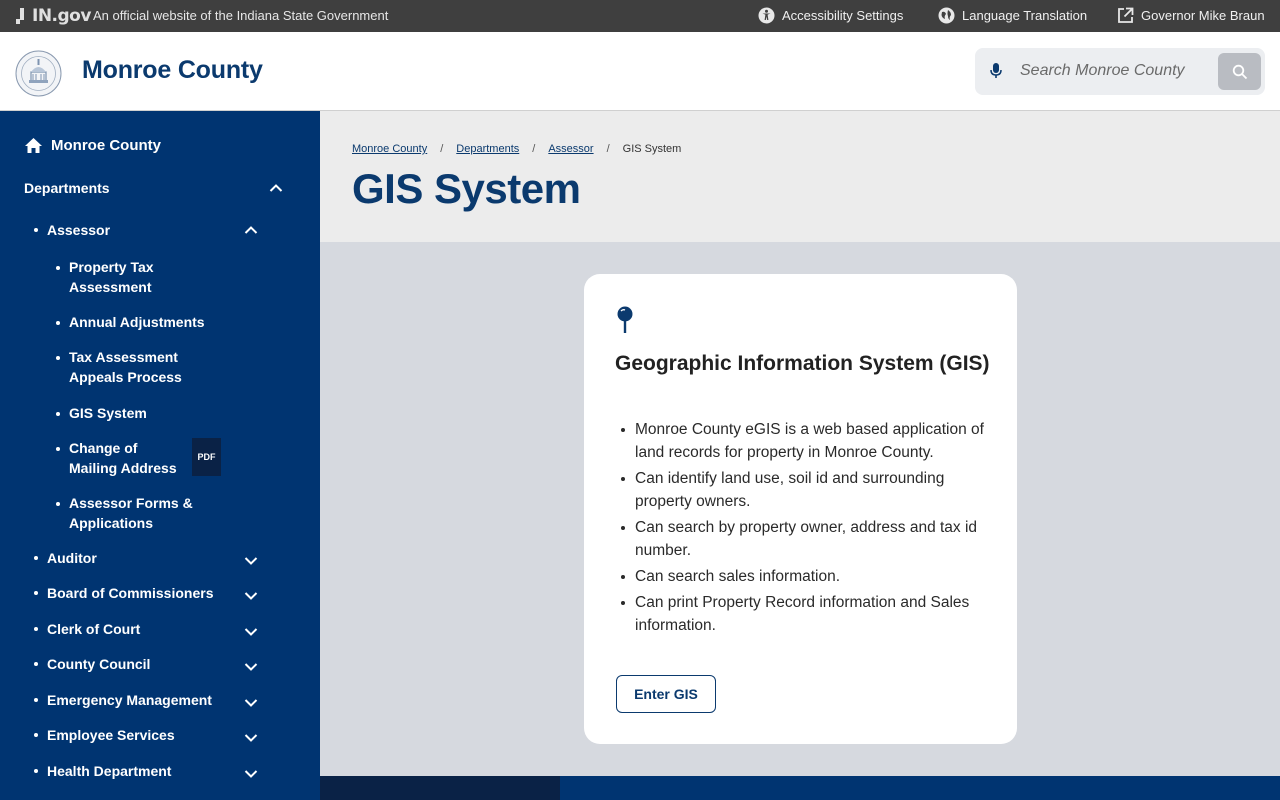  I want to click on footer-strip, so click(800, 788).